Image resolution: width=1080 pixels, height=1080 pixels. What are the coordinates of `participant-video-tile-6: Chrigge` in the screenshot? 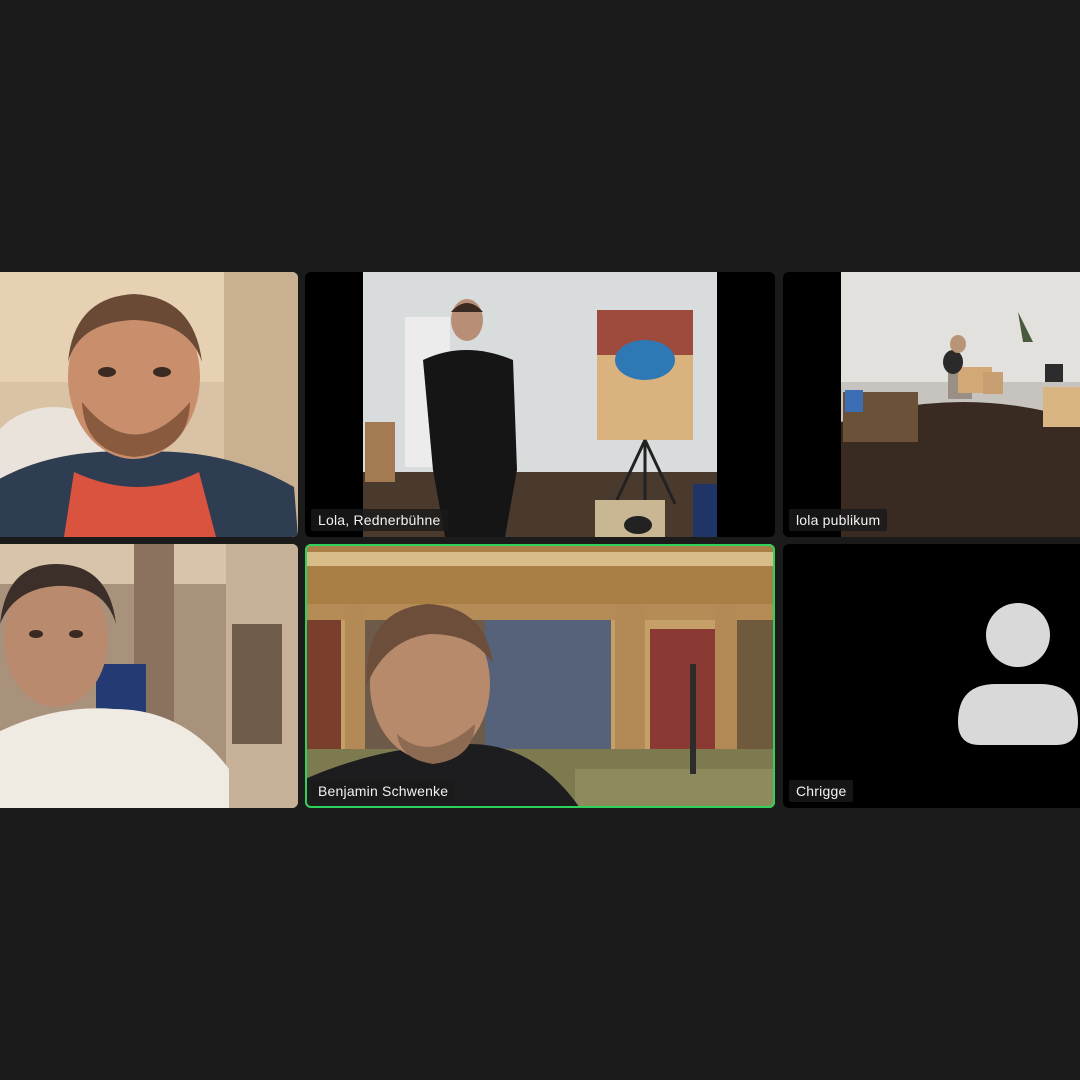 It's located at (931, 676).